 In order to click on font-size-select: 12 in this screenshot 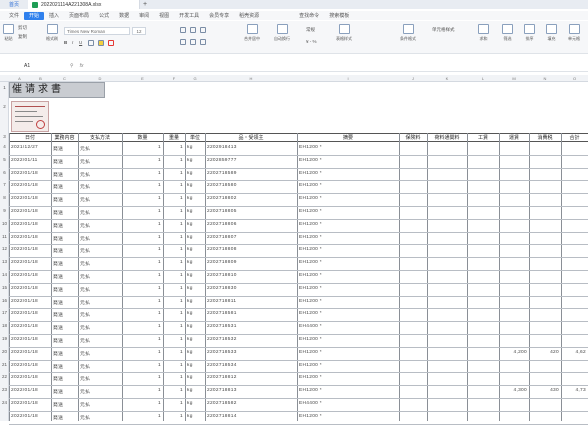, I will do `click(139, 31)`.